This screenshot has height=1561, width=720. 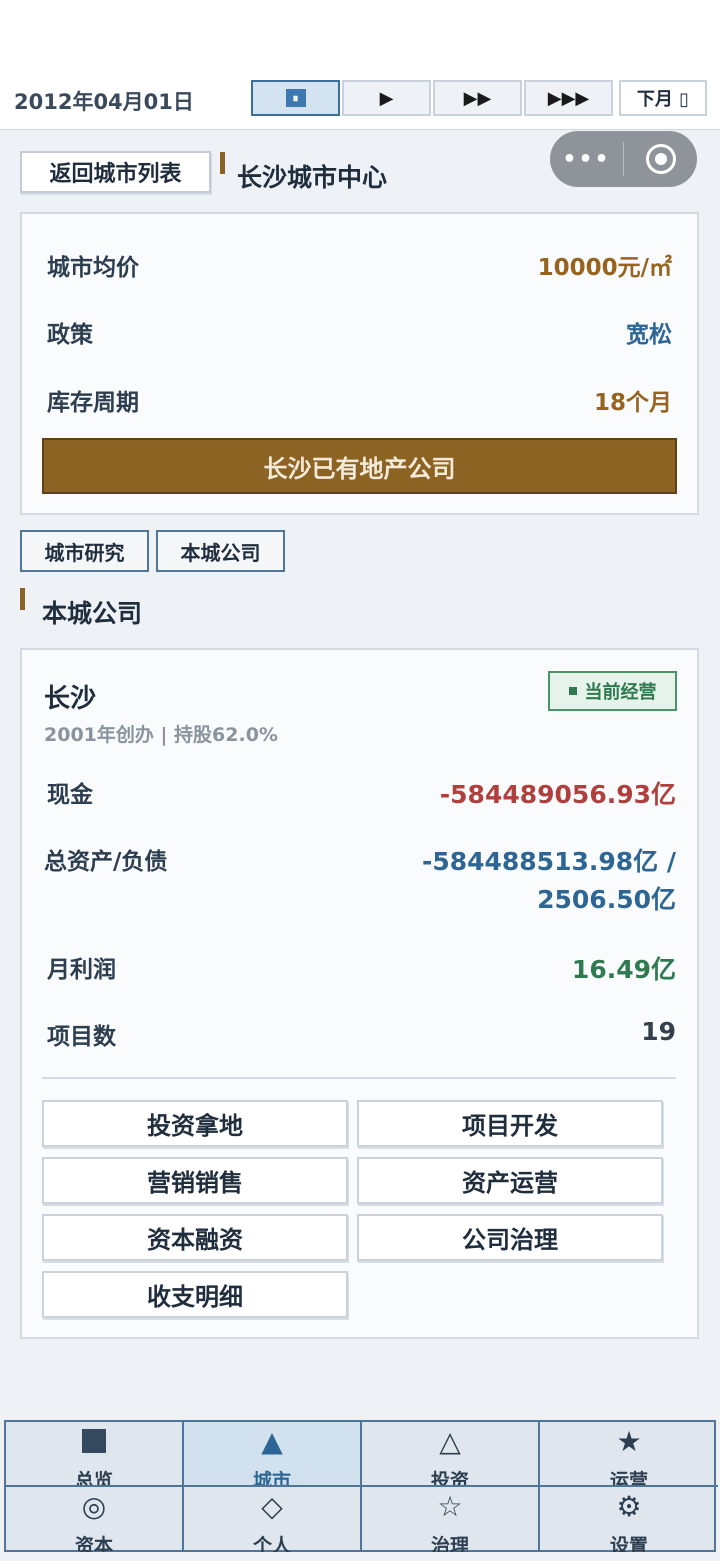 I want to click on nav-operations: ★ 运营, so click(x=629, y=1454).